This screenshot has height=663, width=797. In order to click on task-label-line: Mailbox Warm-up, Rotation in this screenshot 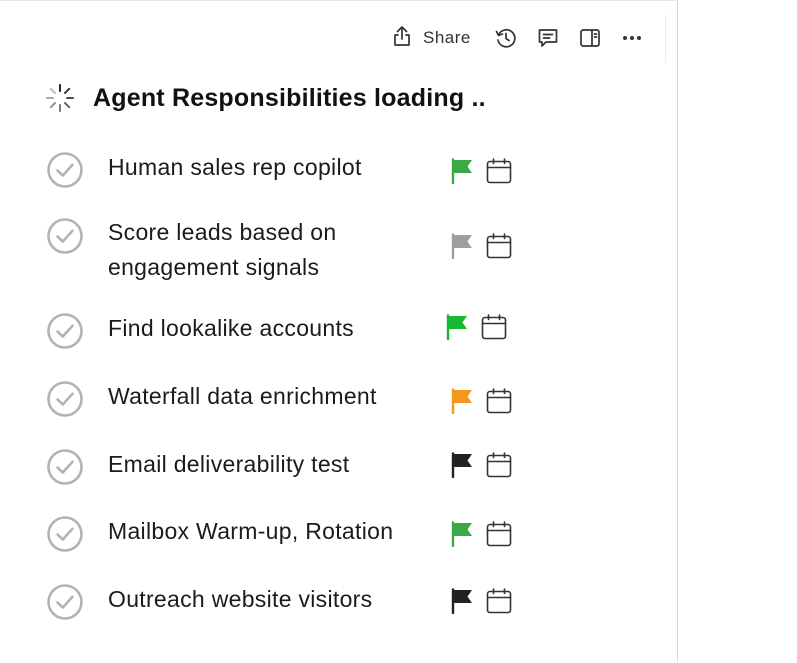, I will do `click(251, 531)`.